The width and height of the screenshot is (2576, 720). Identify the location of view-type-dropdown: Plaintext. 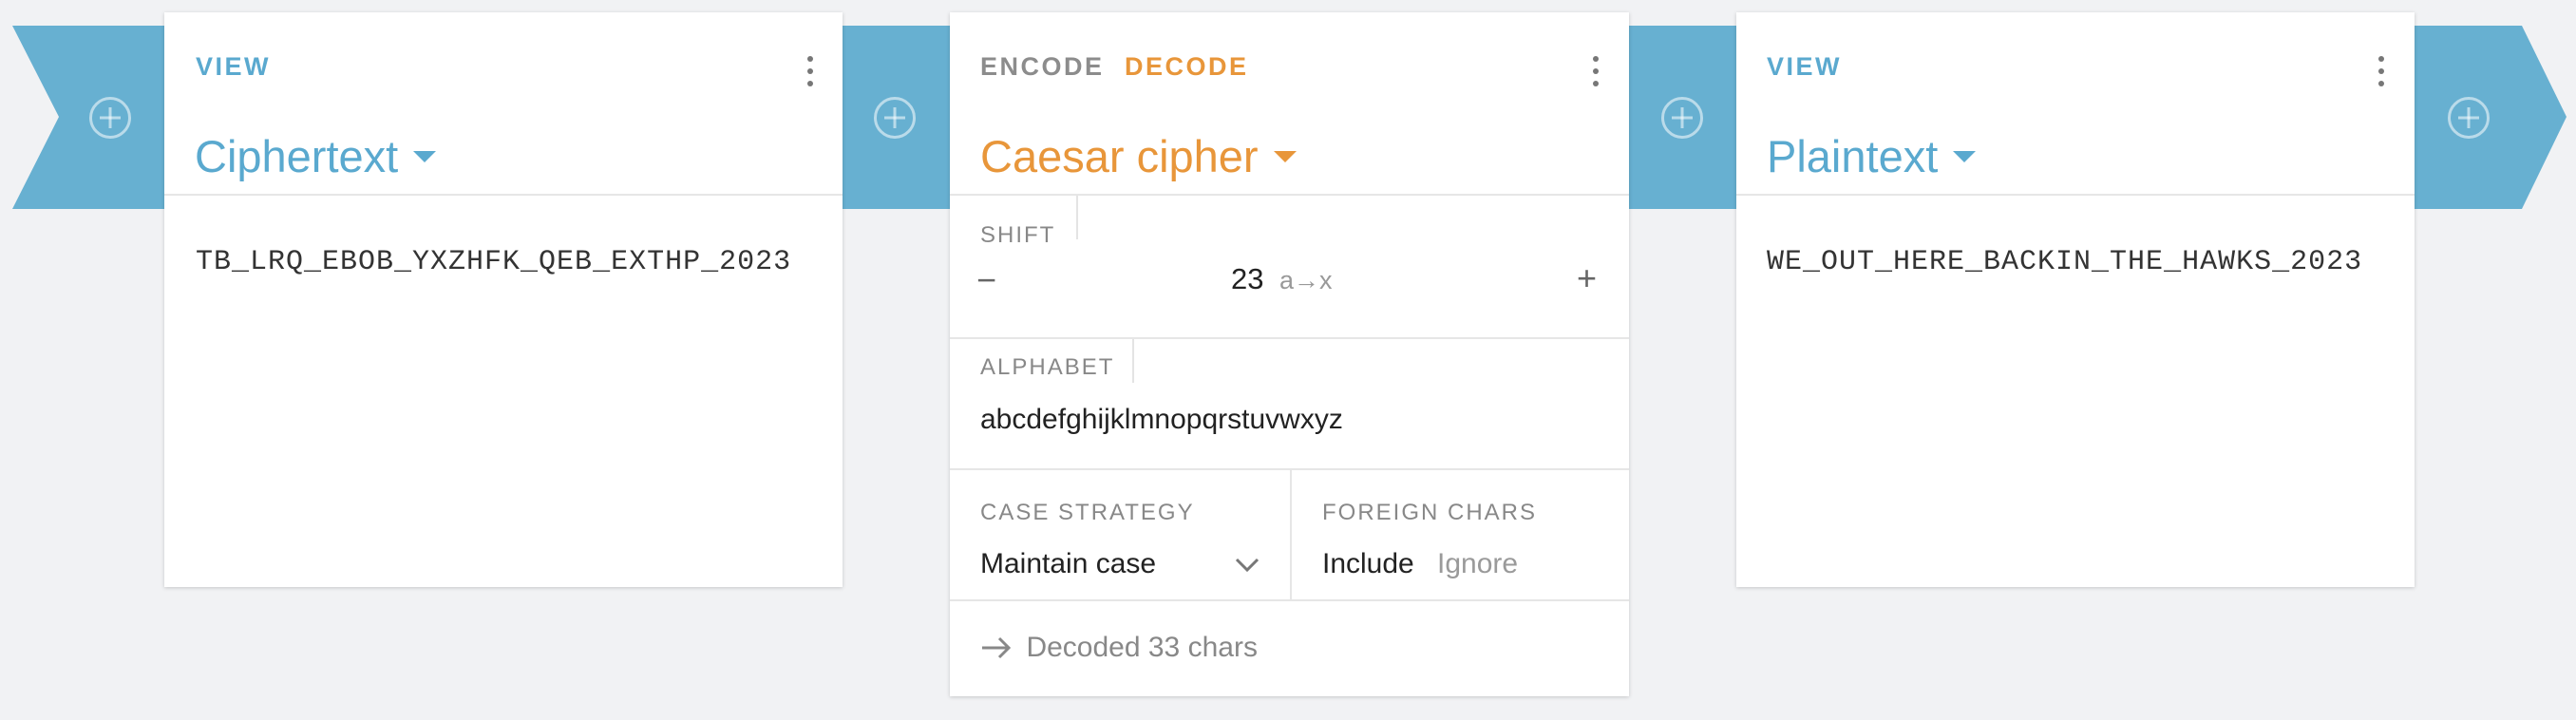
(1872, 156).